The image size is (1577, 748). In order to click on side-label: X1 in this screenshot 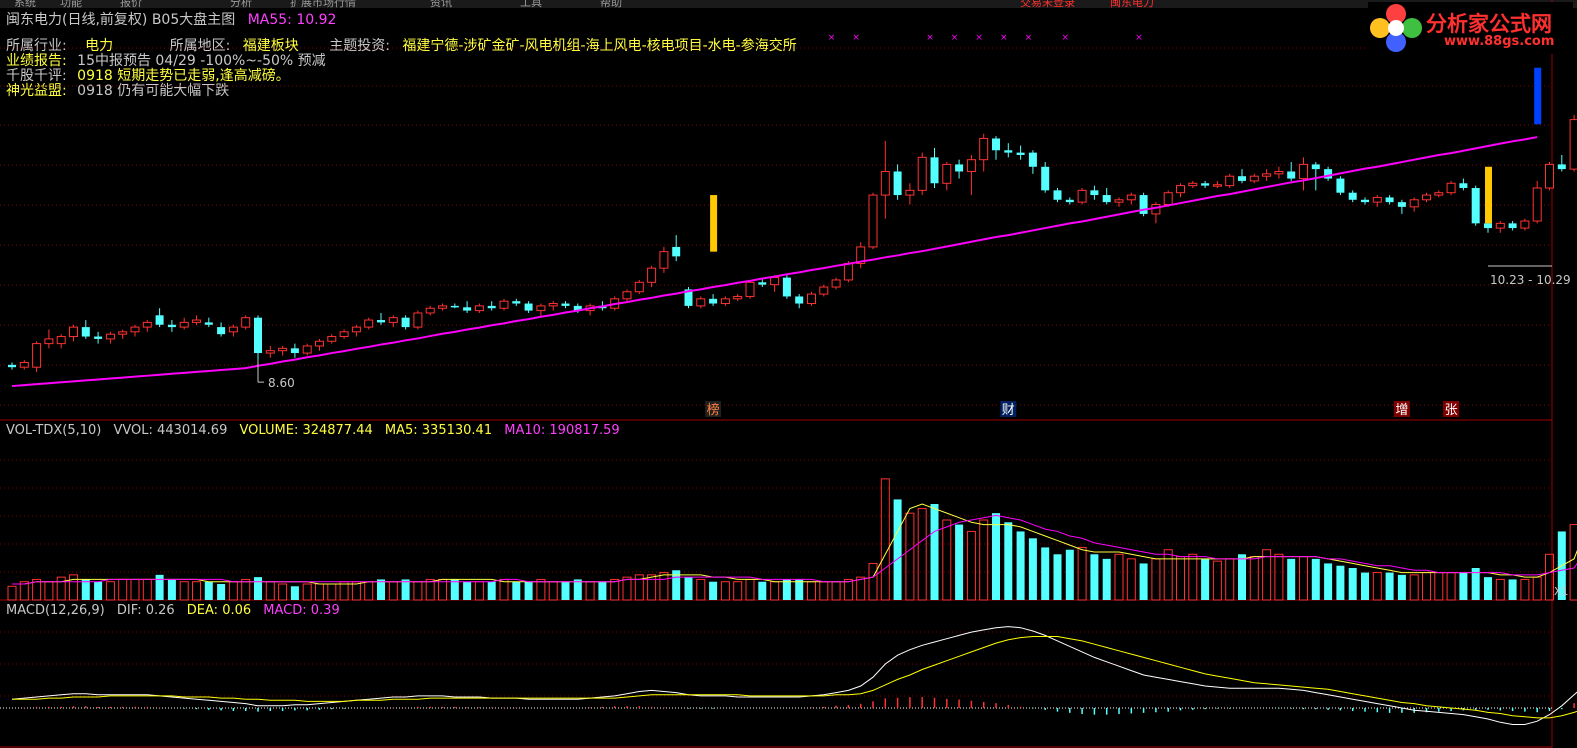, I will do `click(1561, 591)`.